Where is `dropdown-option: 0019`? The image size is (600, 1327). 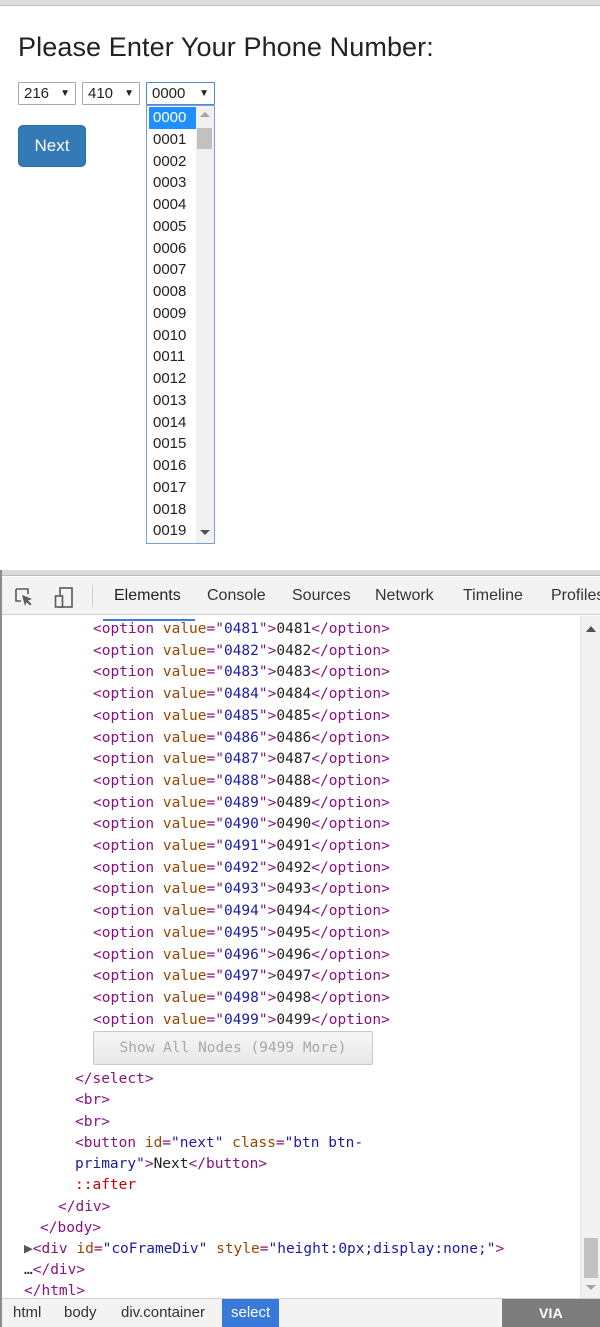
dropdown-option: 0019 is located at coordinates (173, 531).